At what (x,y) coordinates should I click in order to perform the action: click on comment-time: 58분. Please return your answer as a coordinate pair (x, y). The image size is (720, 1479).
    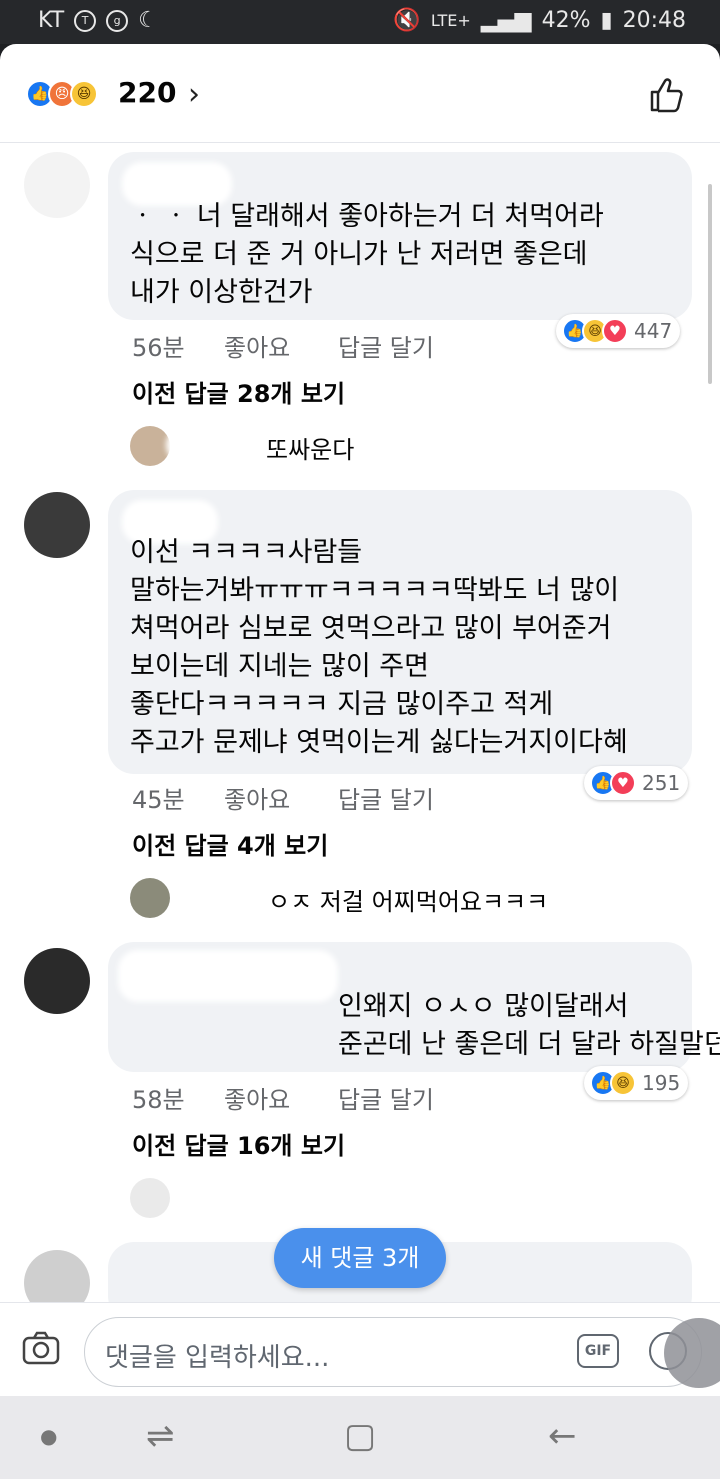
    Looking at the image, I should click on (158, 1100).